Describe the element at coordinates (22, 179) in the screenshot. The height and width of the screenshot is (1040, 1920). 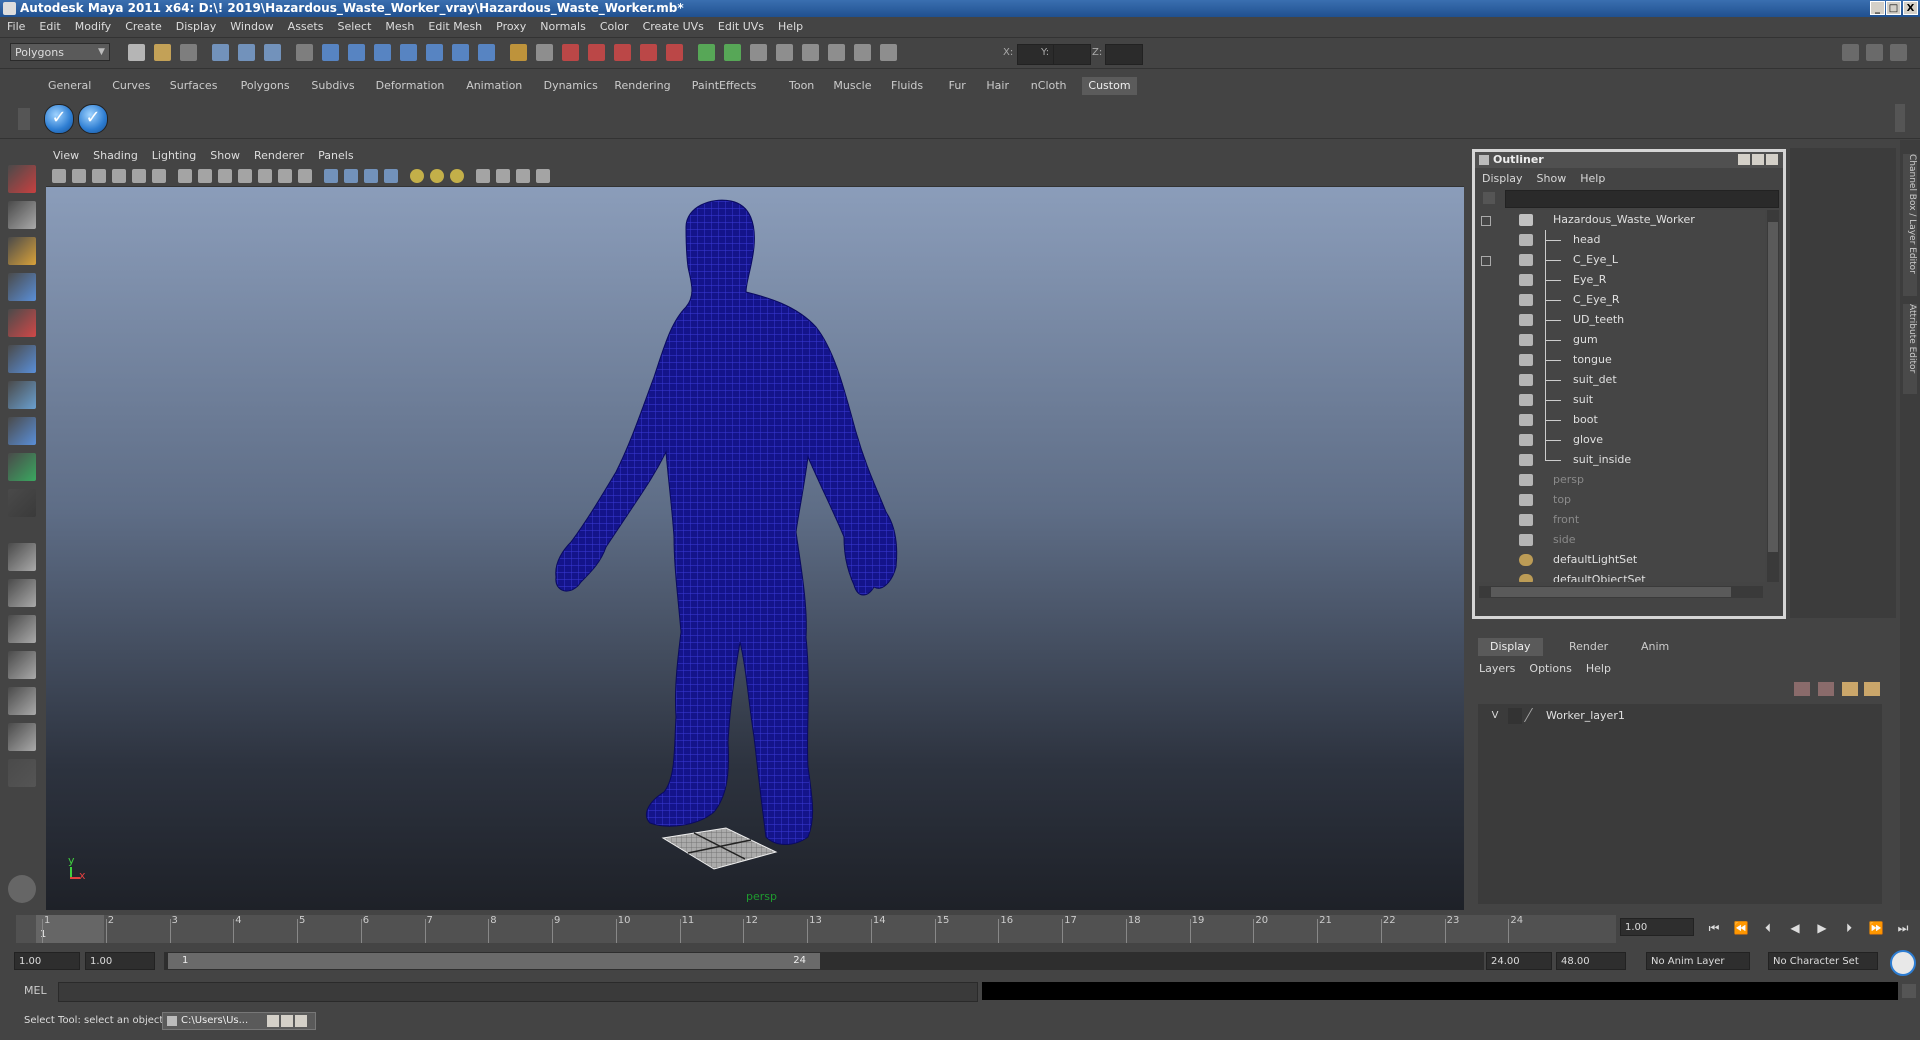
I see `select-tool-icon` at that location.